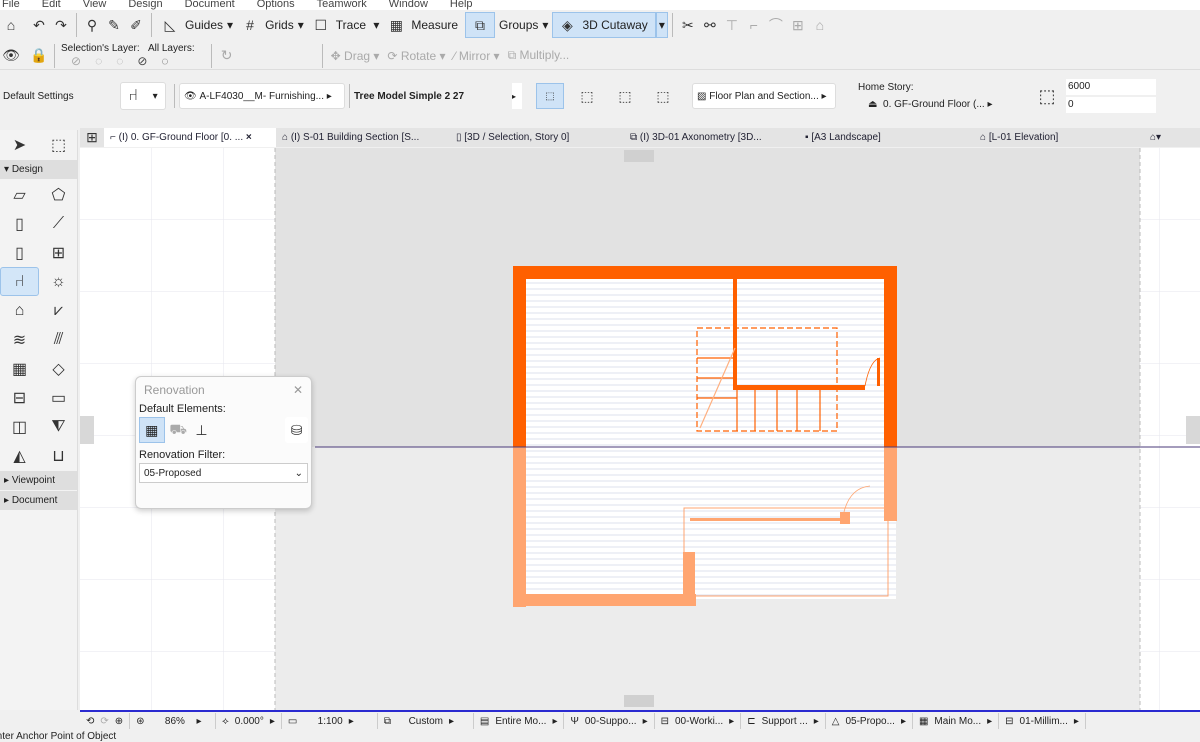 This screenshot has height=742, width=1200. Describe the element at coordinates (19, 252) in the screenshot. I see `door-tool-icon: ▯` at that location.